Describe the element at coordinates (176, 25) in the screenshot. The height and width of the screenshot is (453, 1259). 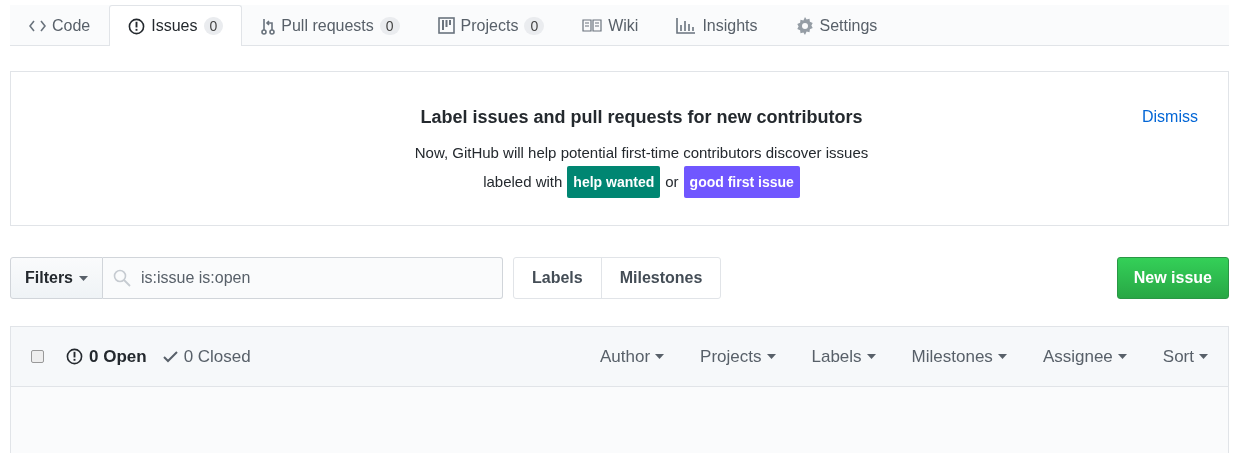
I see `tab: Issues 0` at that location.